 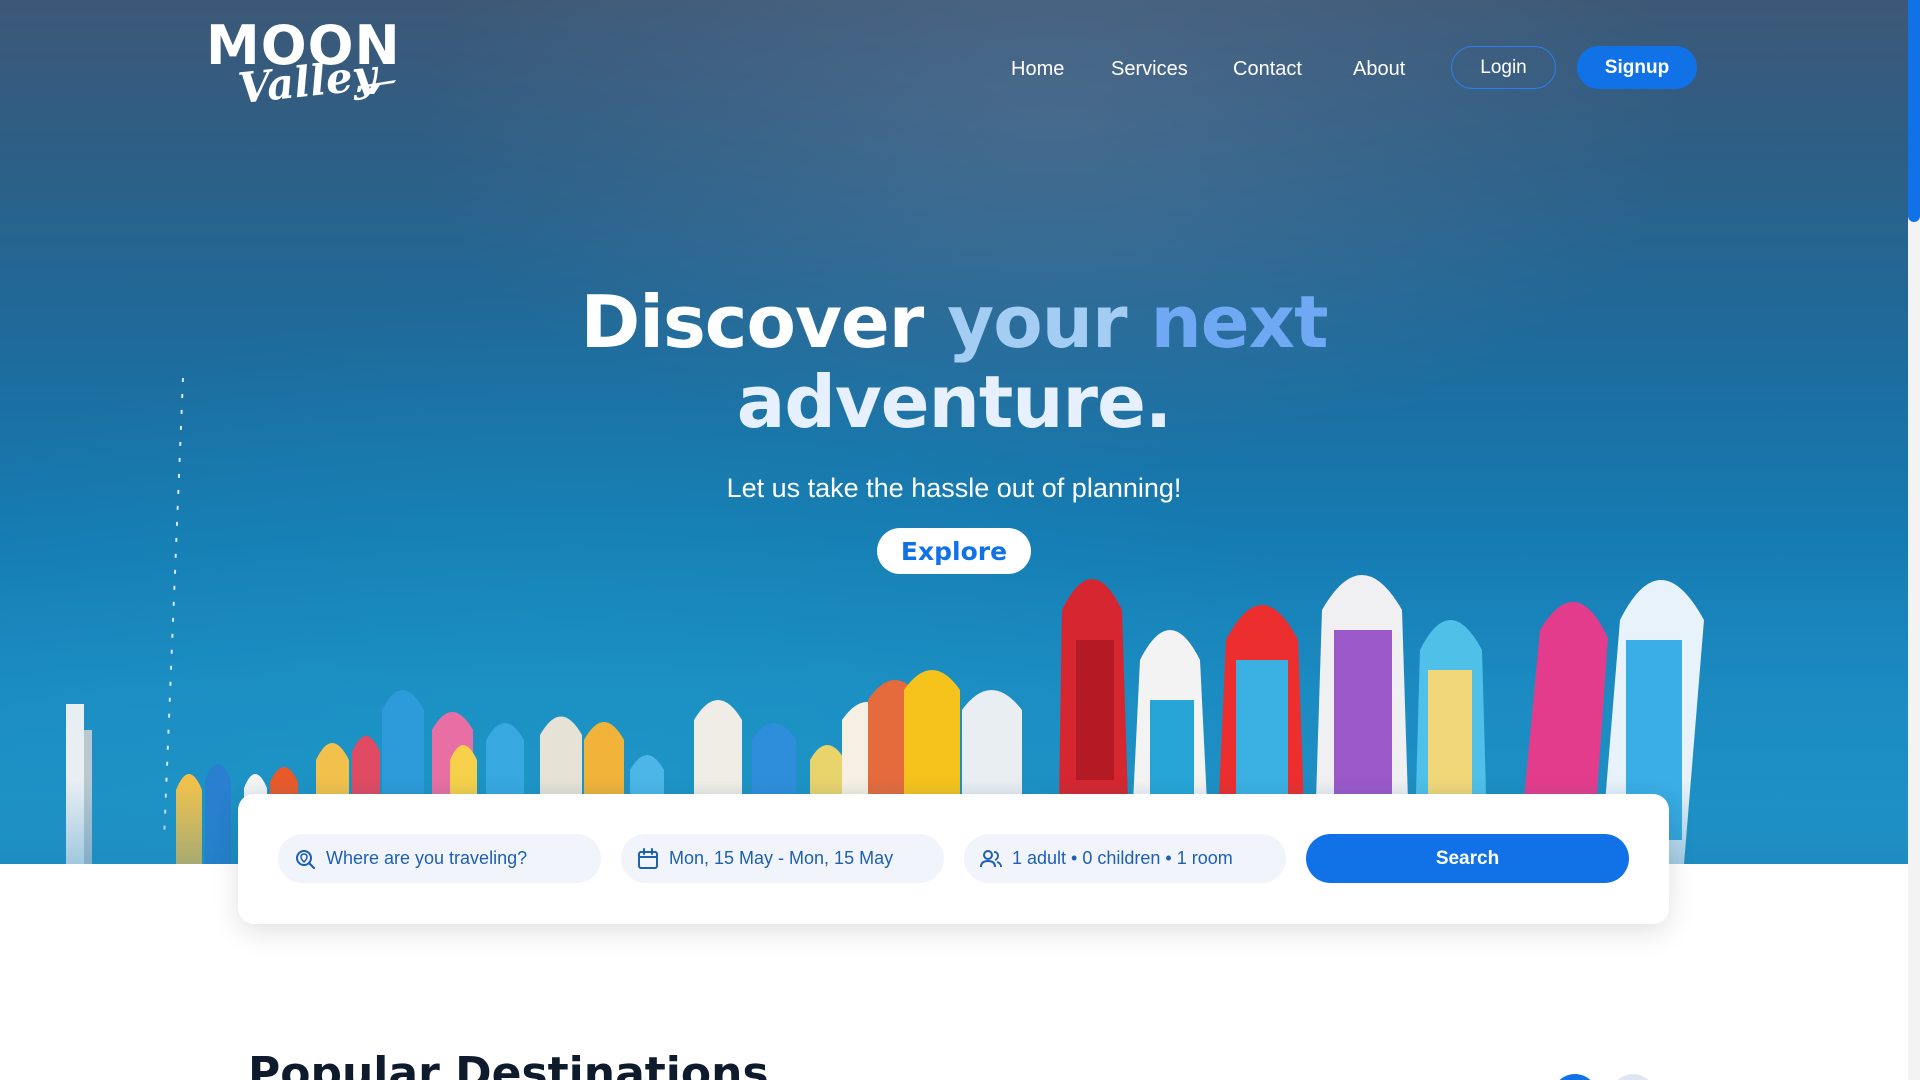 What do you see at coordinates (1467, 858) in the screenshot?
I see `search-button: Search` at bounding box center [1467, 858].